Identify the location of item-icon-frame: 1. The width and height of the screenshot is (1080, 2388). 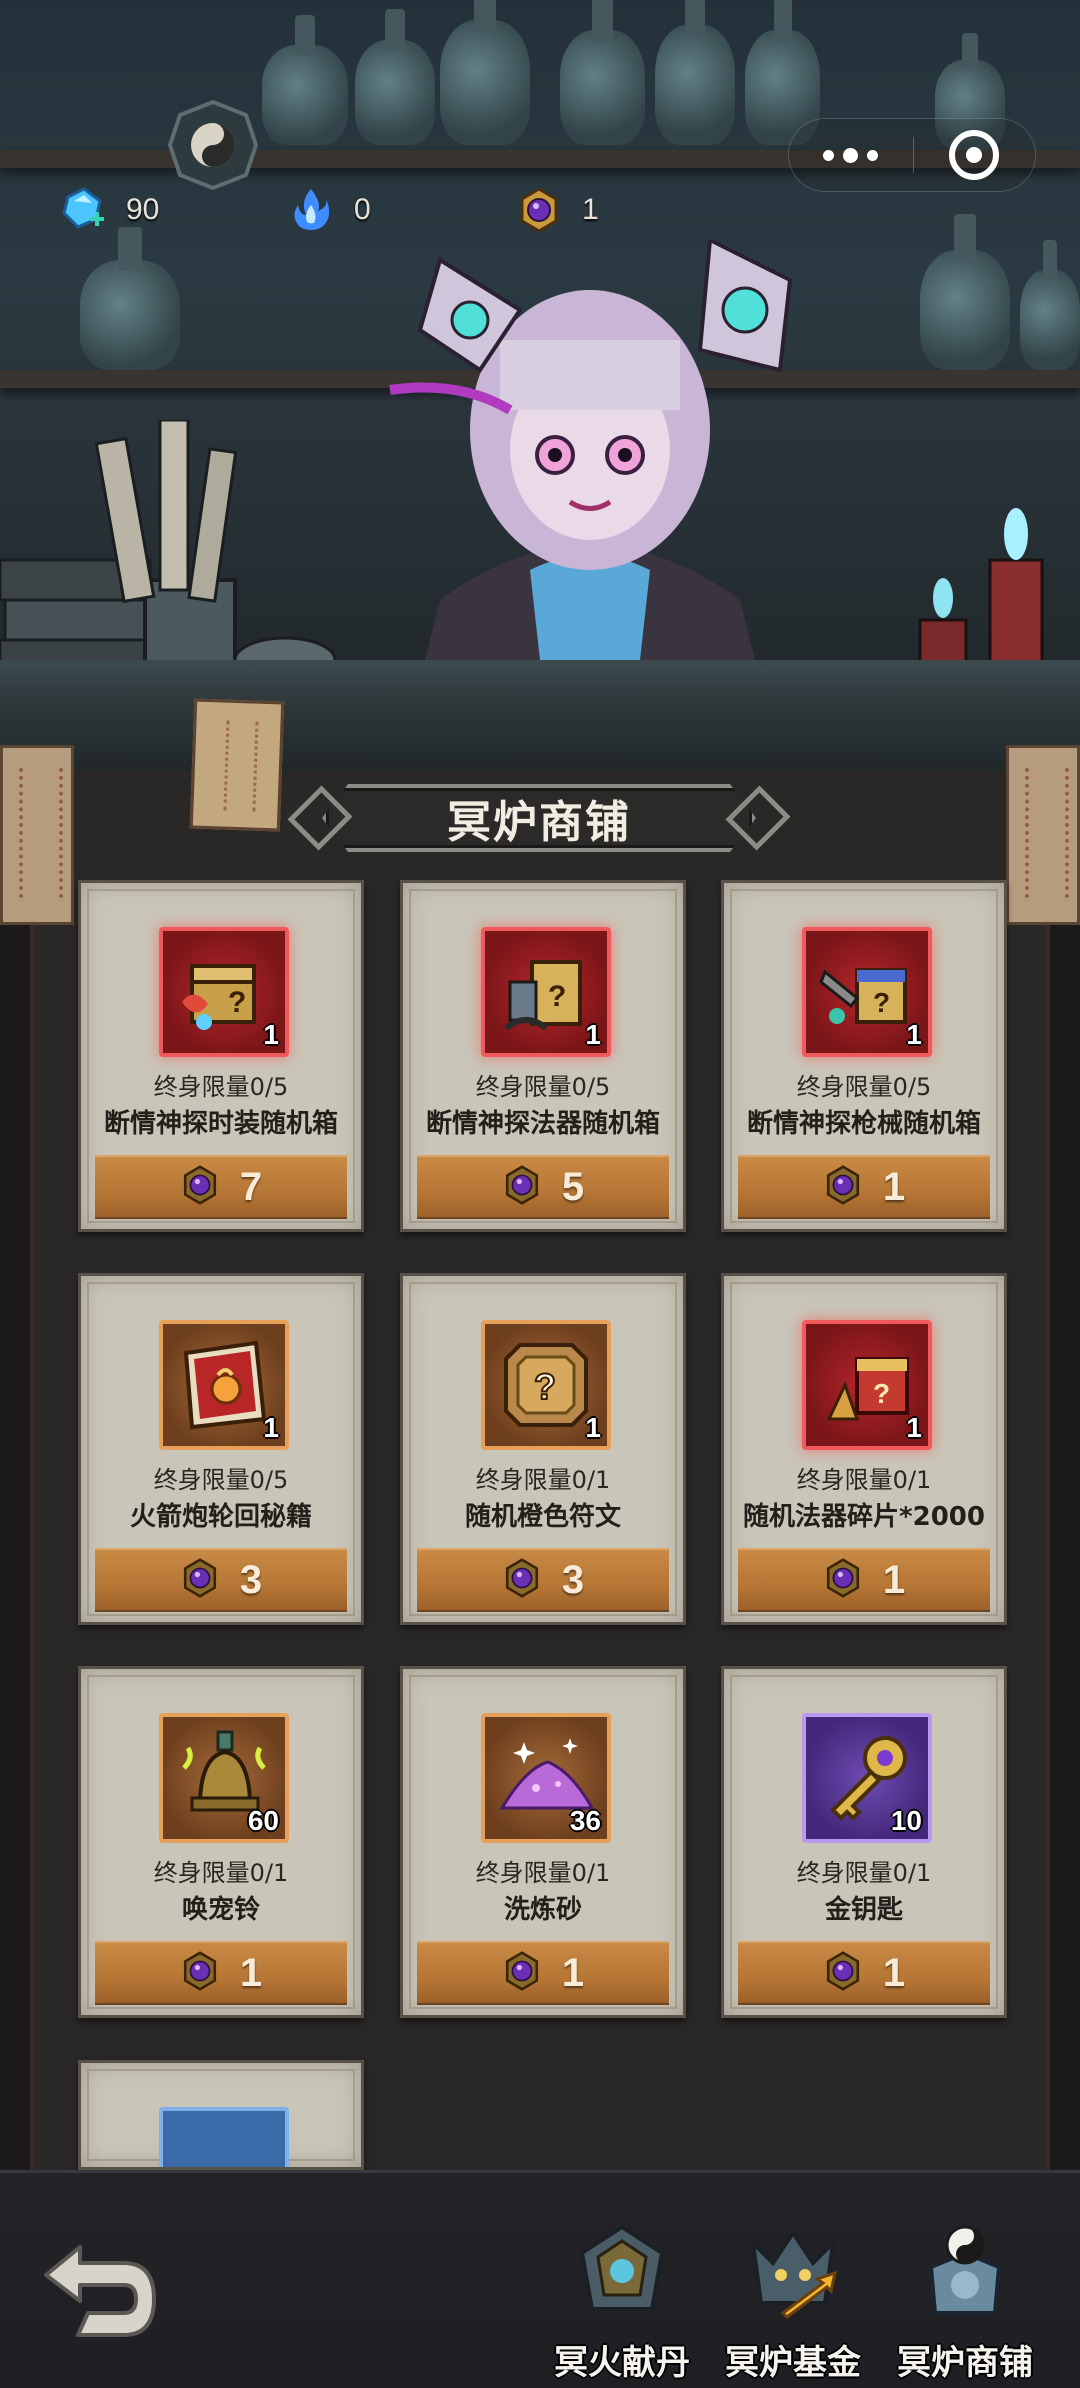
(224, 1385).